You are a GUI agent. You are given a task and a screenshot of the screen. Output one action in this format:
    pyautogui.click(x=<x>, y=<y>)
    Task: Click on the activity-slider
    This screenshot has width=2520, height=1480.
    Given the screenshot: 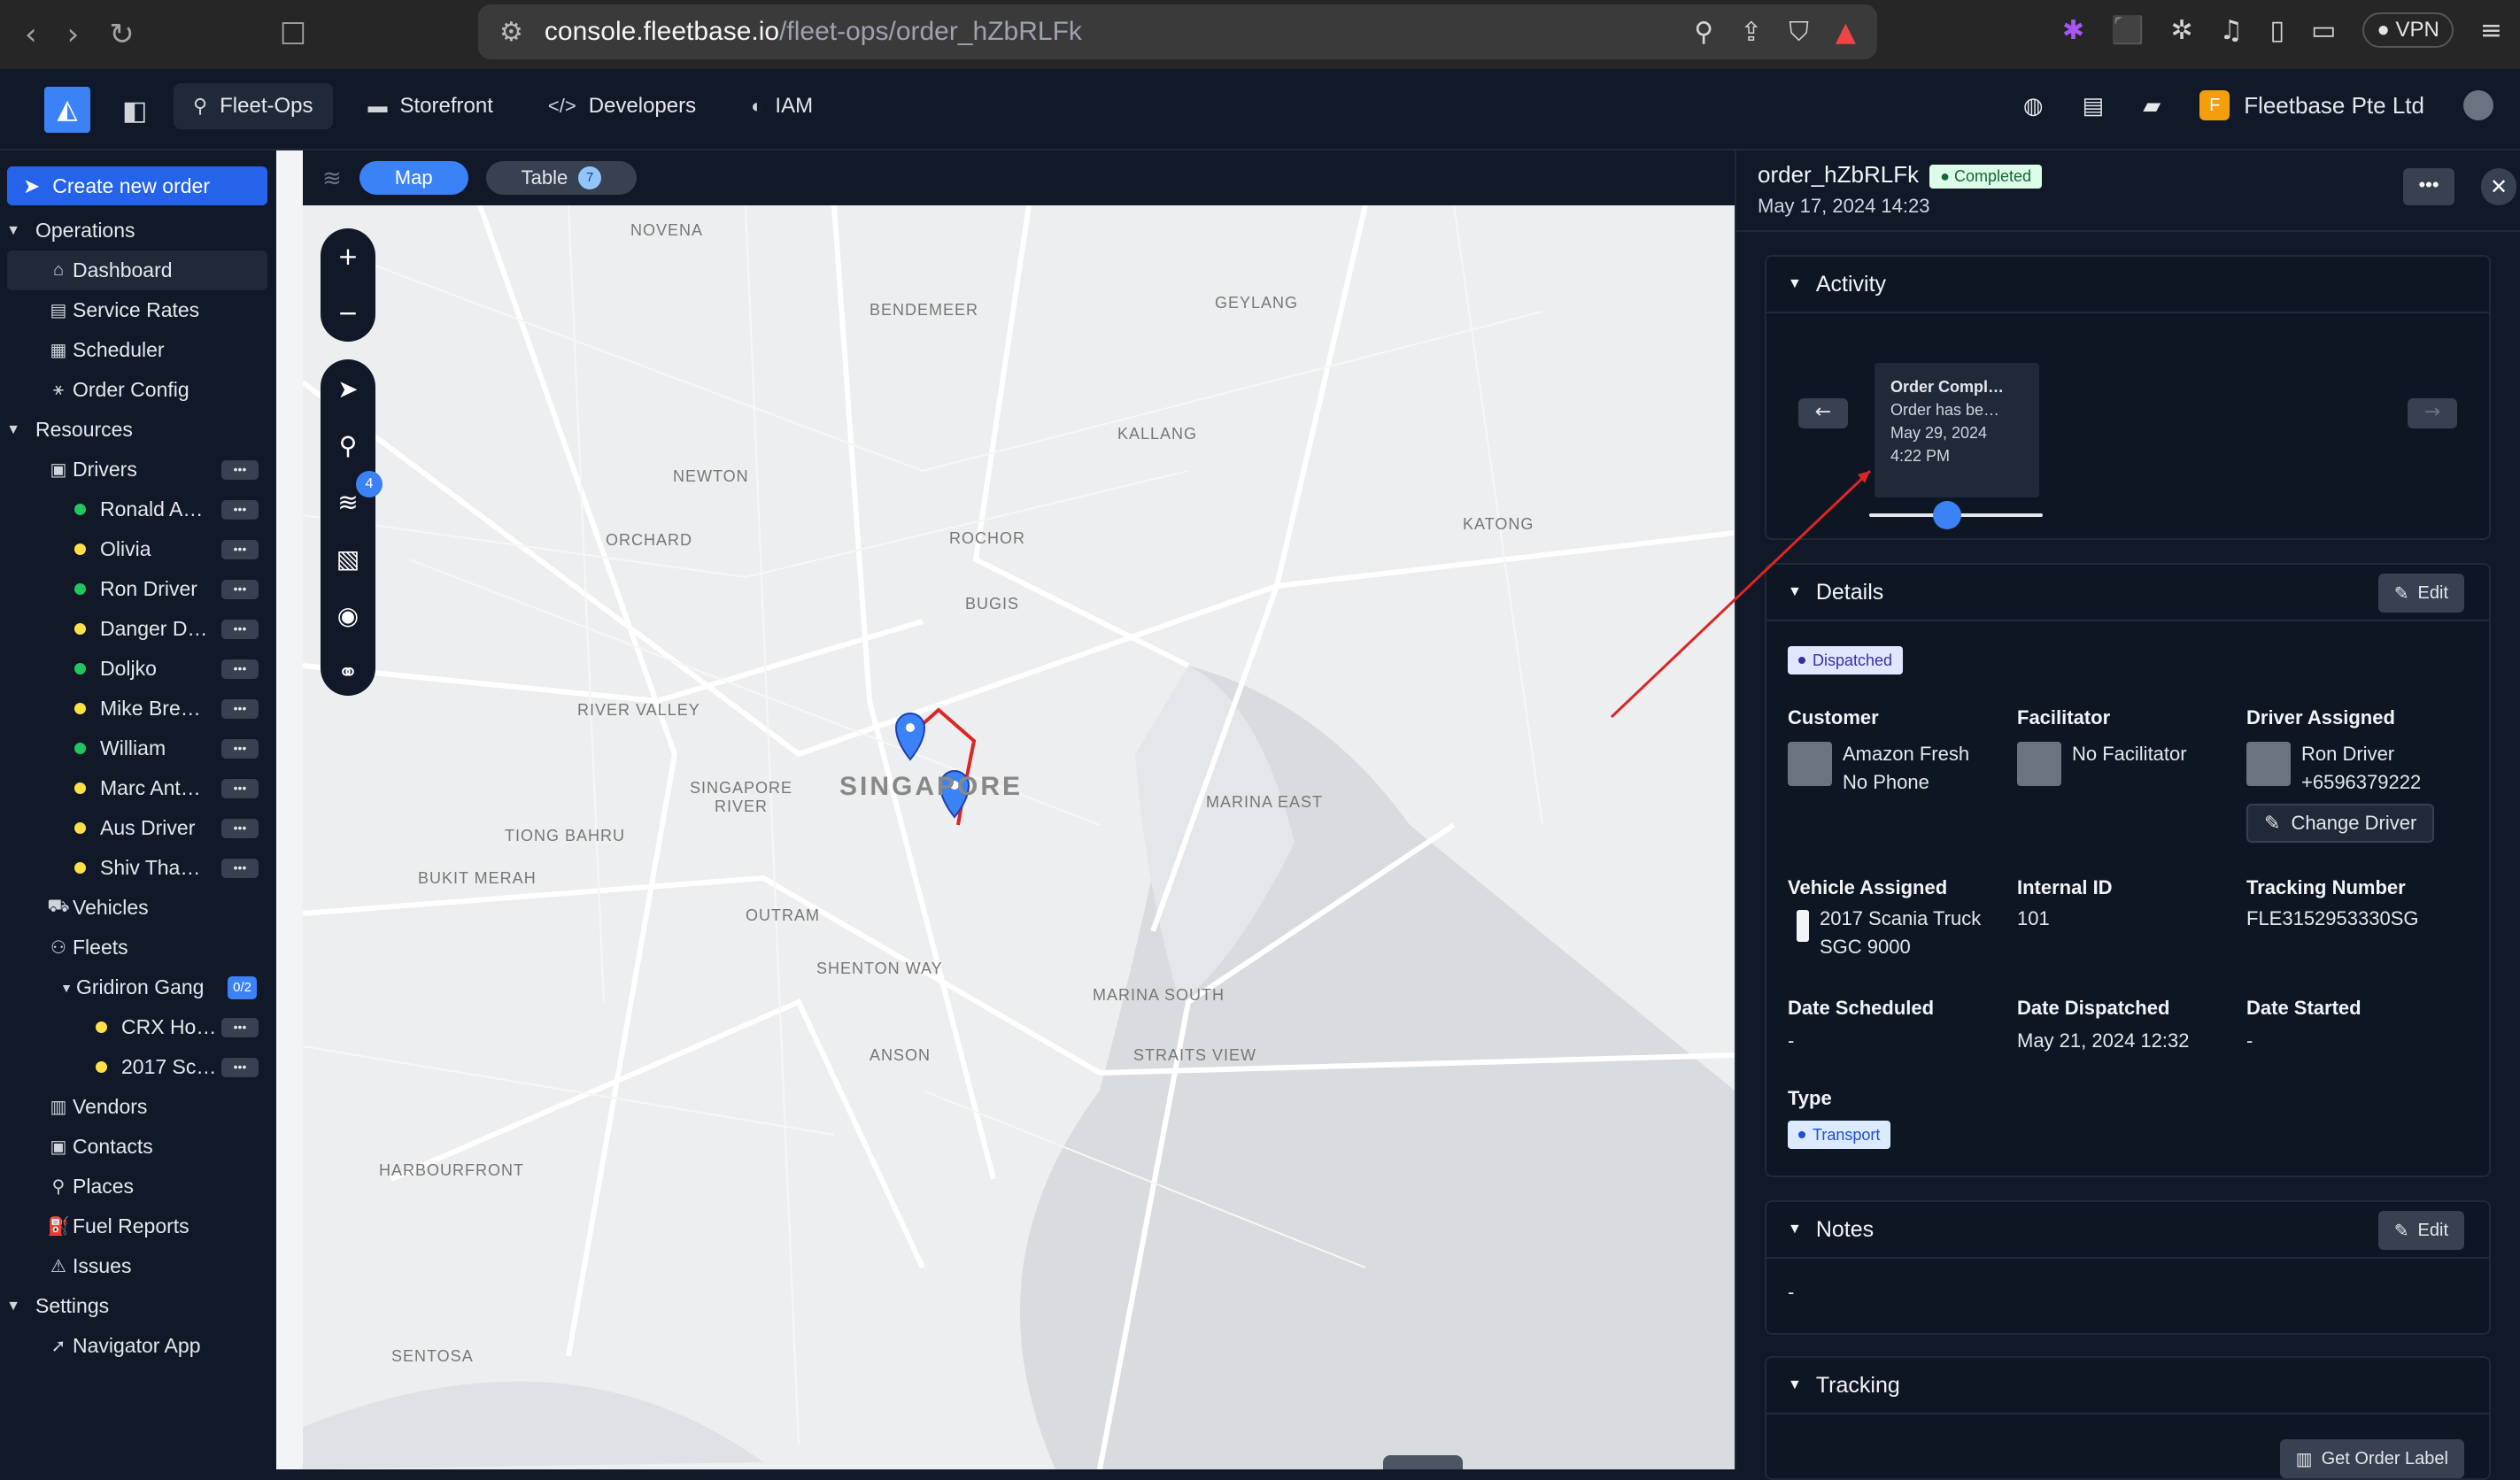 What is the action you would take?
    pyautogui.click(x=1956, y=515)
    